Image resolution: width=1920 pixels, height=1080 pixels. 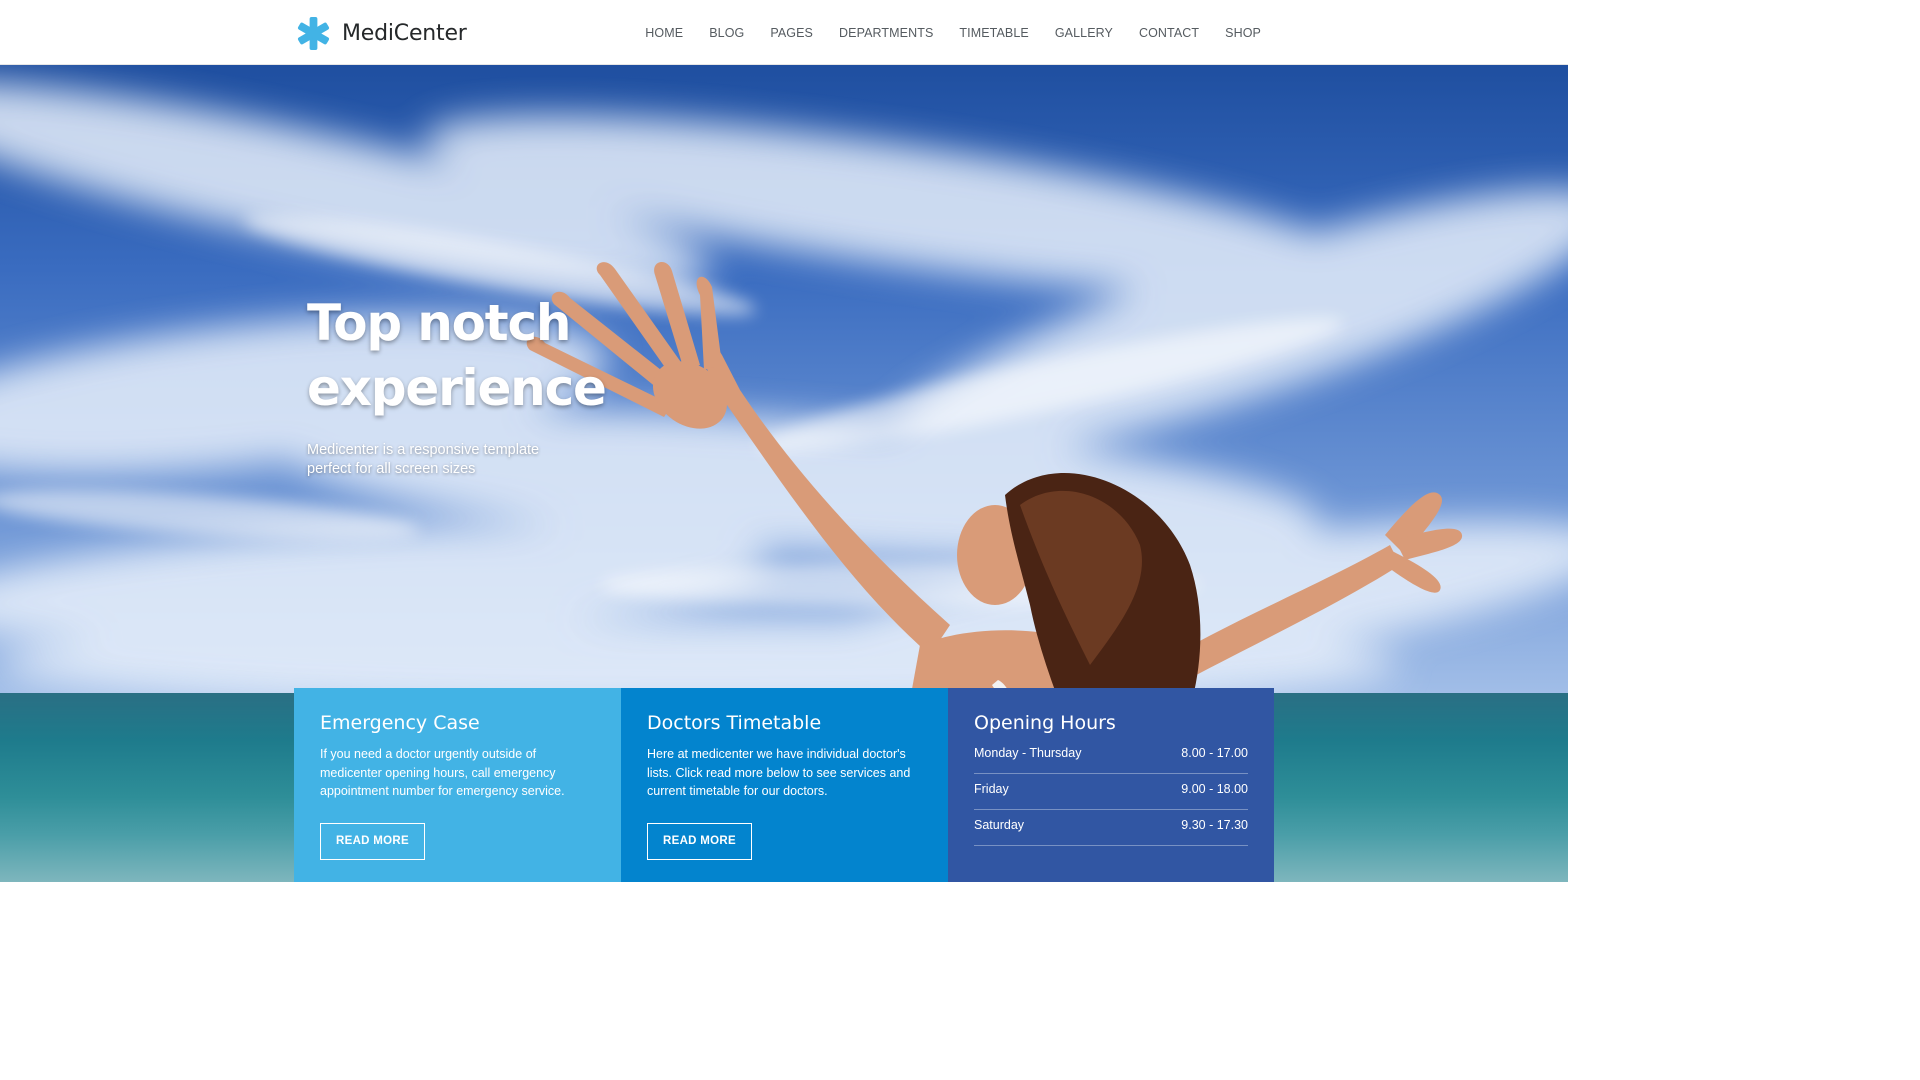 What do you see at coordinates (1045, 723) in the screenshot?
I see `opening-hours-title: Opening Hours` at bounding box center [1045, 723].